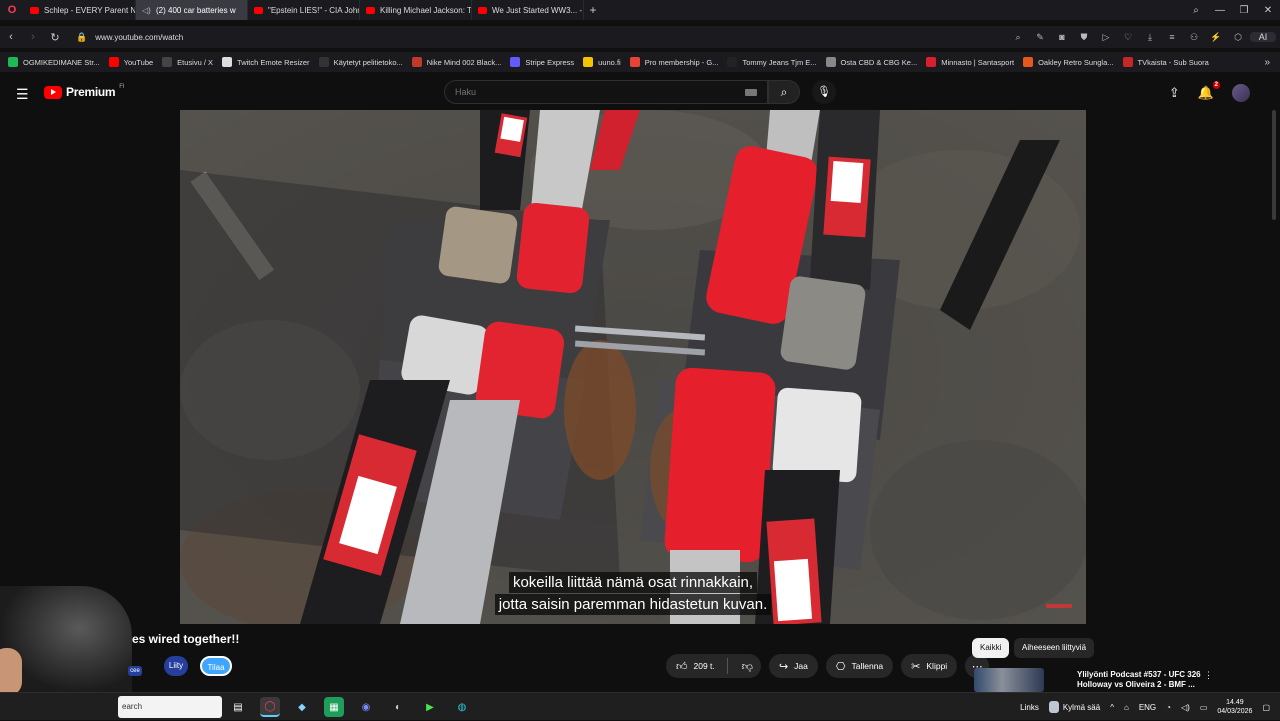 This screenshot has height=721, width=1280. I want to click on url-field: 🔒 www.youtube.com/watch, so click(129, 37).